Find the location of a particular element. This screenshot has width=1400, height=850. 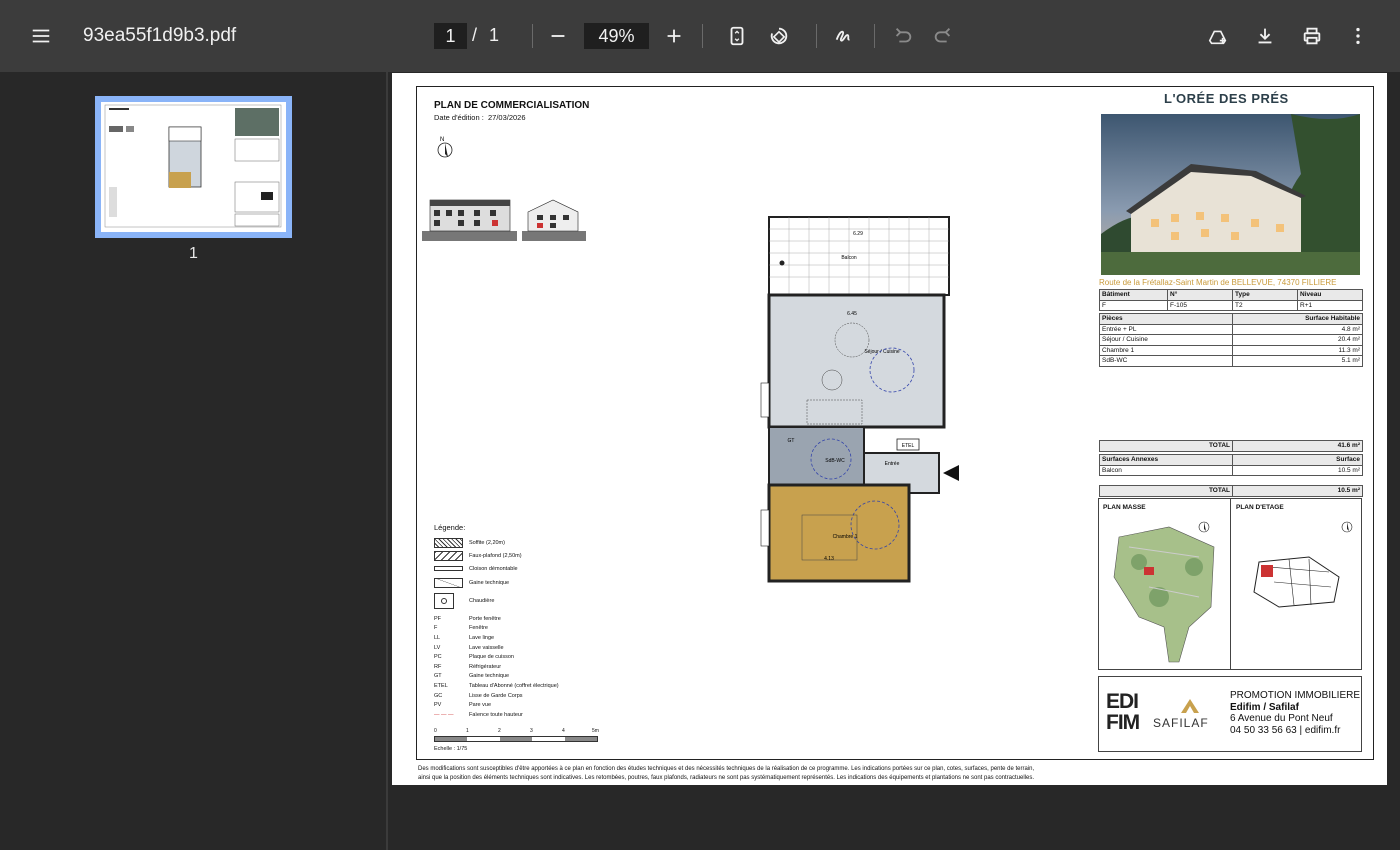

legend-abbr-row: GC Lisse de Garde Corps is located at coordinates (478, 695).